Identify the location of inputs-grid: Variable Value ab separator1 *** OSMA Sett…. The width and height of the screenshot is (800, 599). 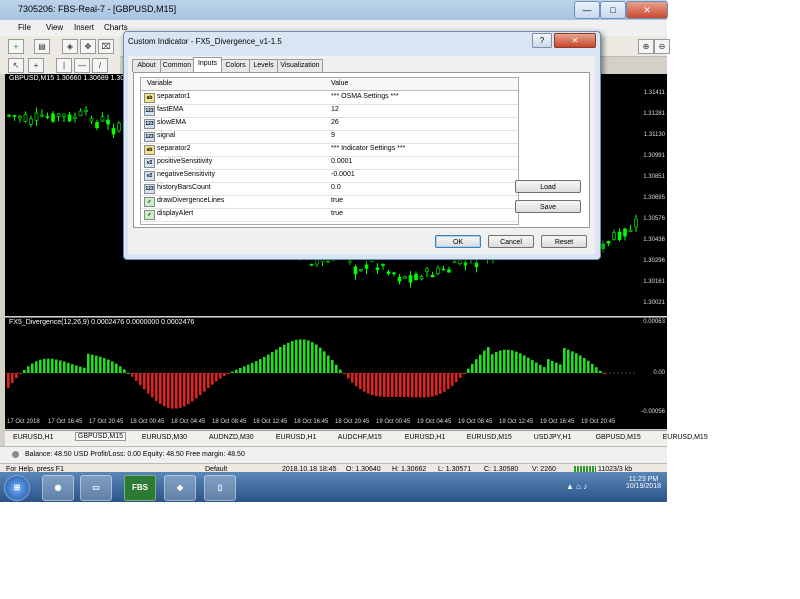
(329, 151).